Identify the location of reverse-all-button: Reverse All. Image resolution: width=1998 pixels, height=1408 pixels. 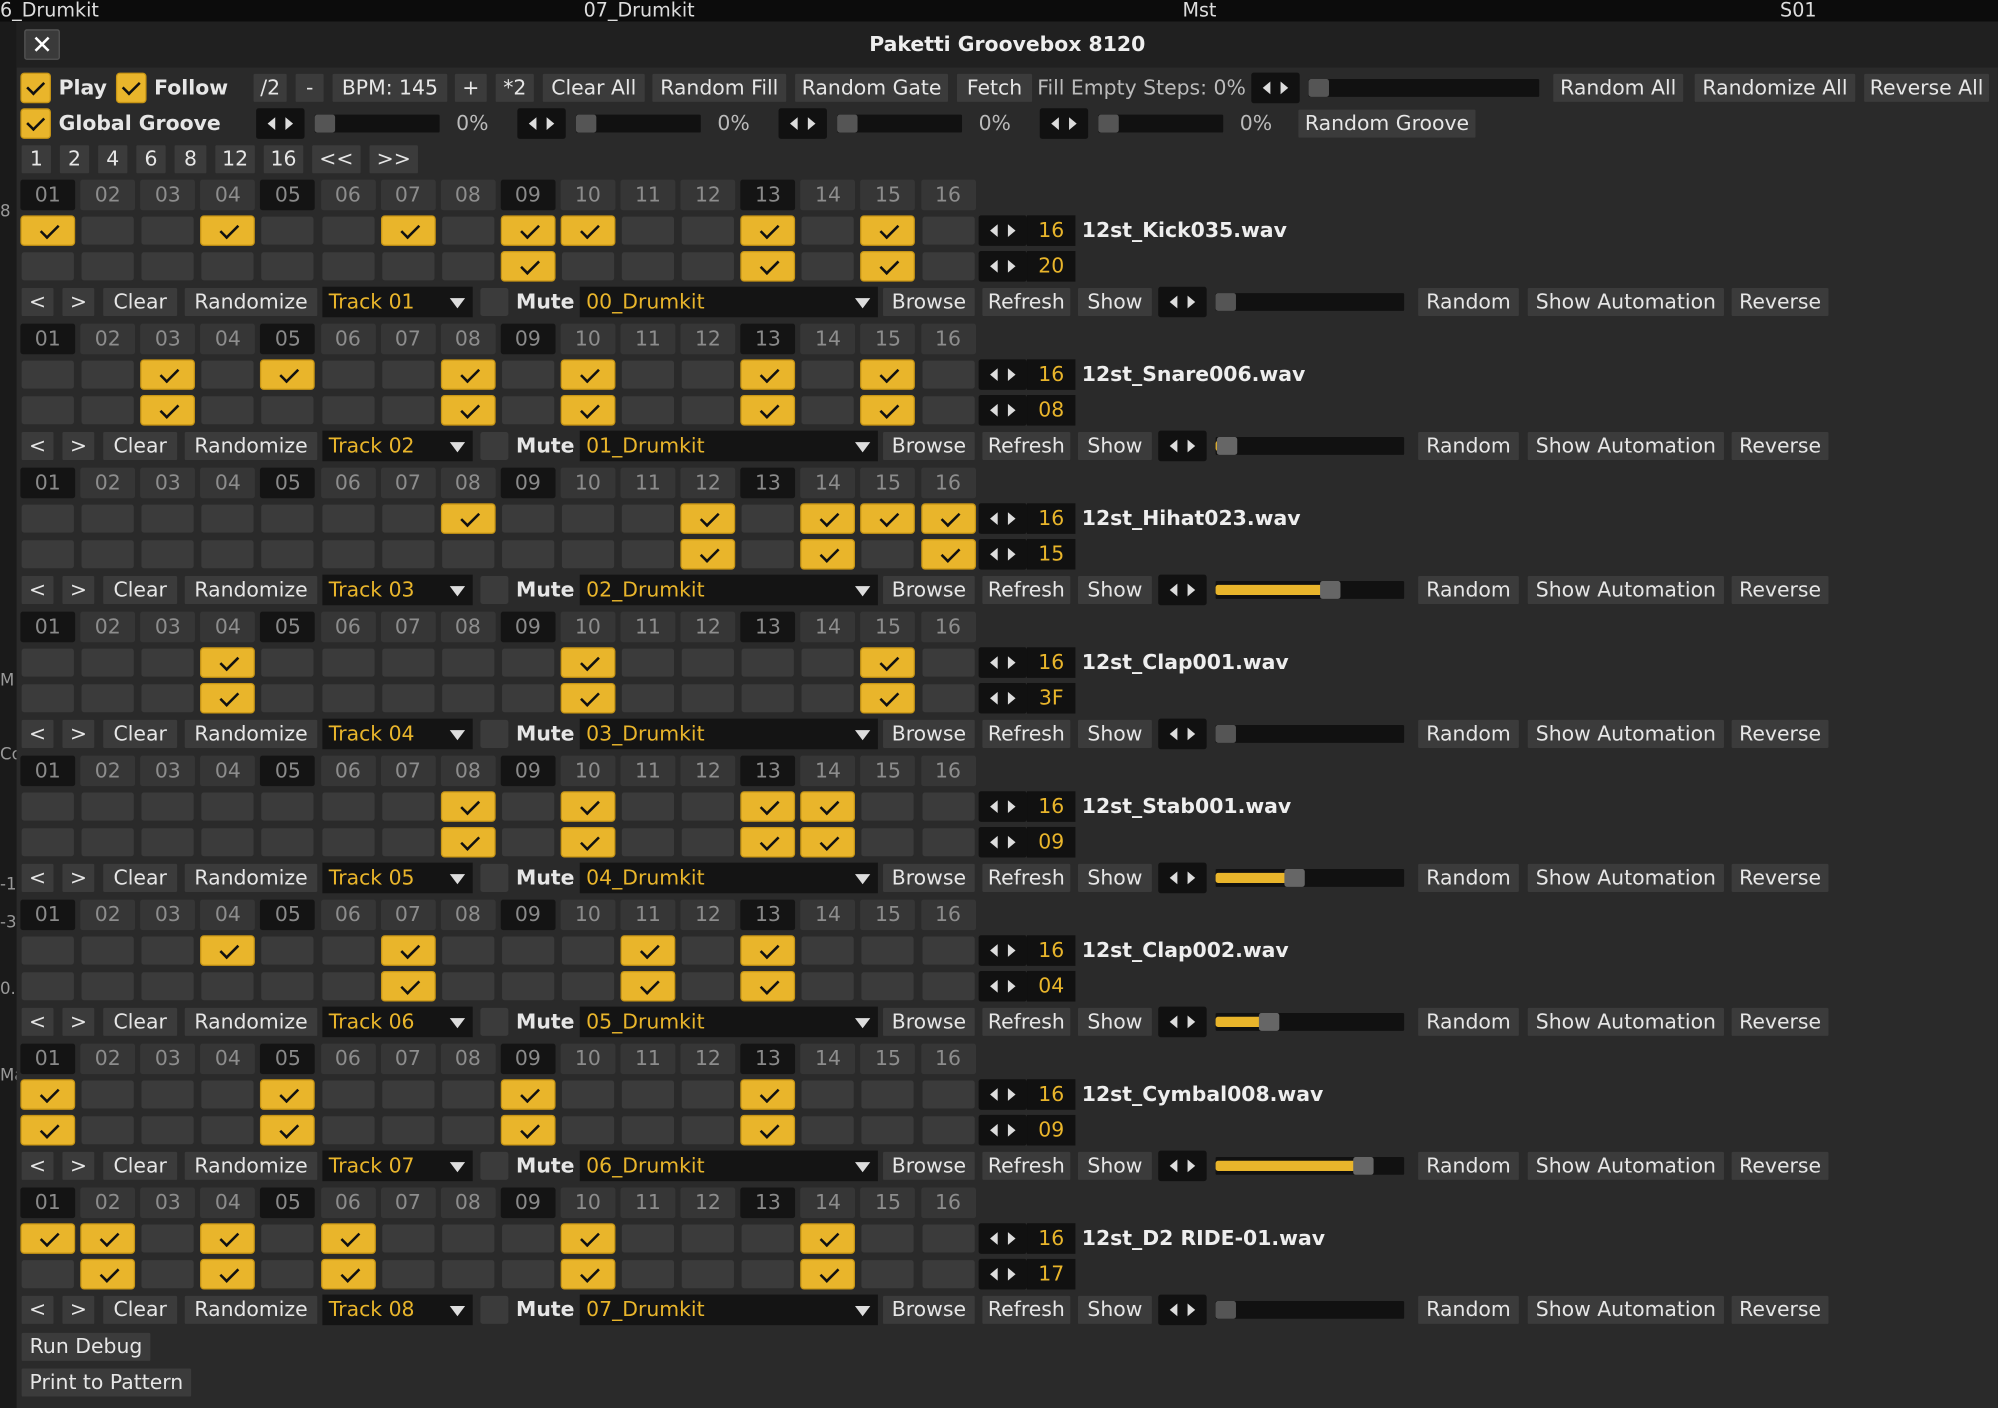
(1926, 88).